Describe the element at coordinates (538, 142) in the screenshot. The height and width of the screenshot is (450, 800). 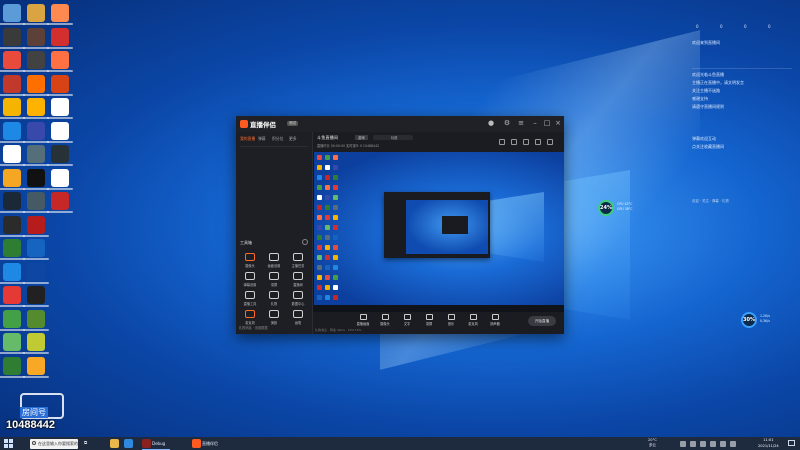
I see `bell-icon` at that location.